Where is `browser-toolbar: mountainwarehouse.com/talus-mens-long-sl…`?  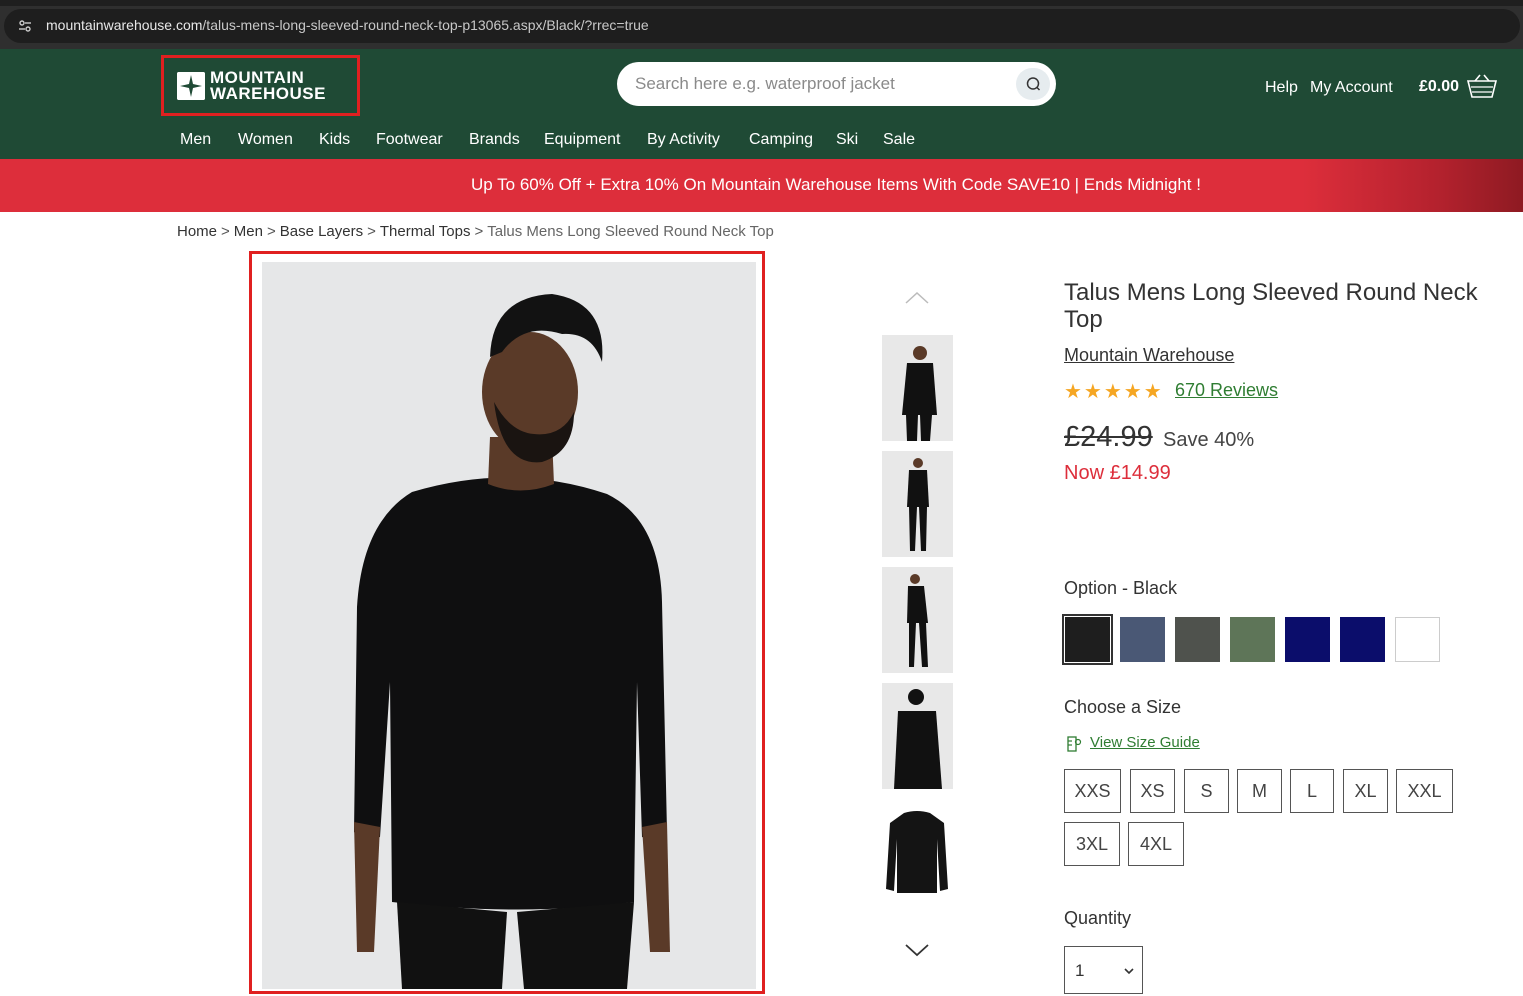 browser-toolbar: mountainwarehouse.com/talus-mens-long-sl… is located at coordinates (761, 24).